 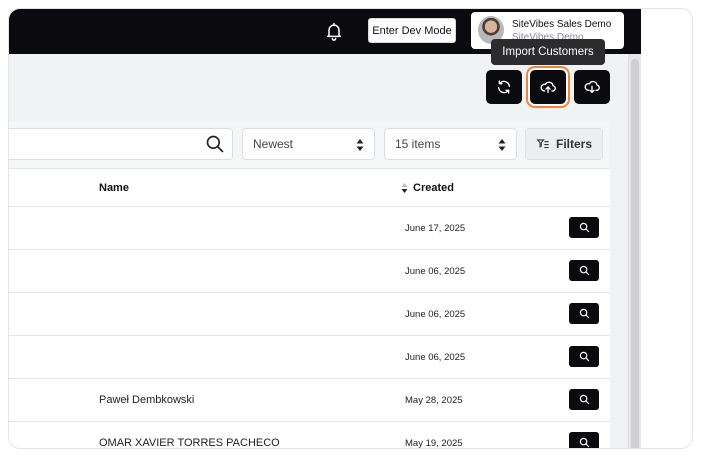 What do you see at coordinates (404, 188) in the screenshot?
I see `sort-icon` at bounding box center [404, 188].